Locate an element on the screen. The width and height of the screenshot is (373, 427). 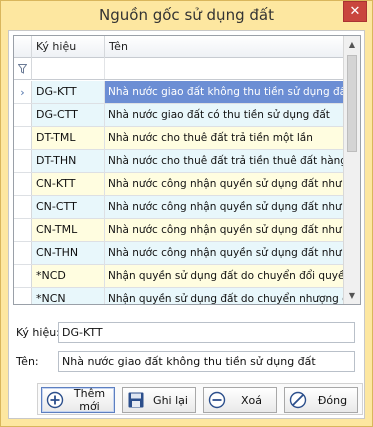
filter-cell-name is located at coordinates (224, 68).